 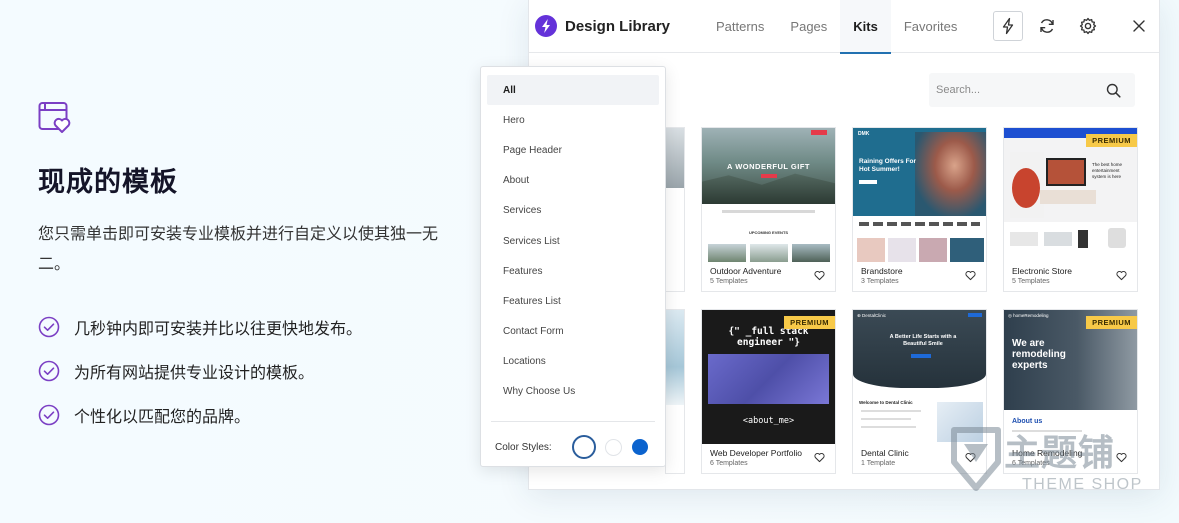 What do you see at coordinates (639, 447) in the screenshot?
I see `color-swatch-blue` at bounding box center [639, 447].